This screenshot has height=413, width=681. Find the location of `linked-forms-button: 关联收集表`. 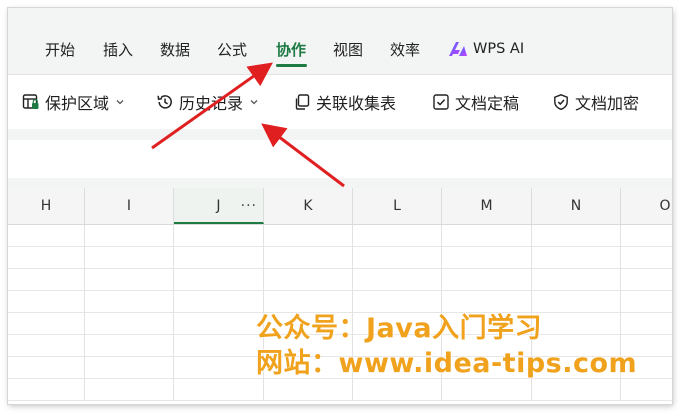

linked-forms-button: 关联收集表 is located at coordinates (344, 102).